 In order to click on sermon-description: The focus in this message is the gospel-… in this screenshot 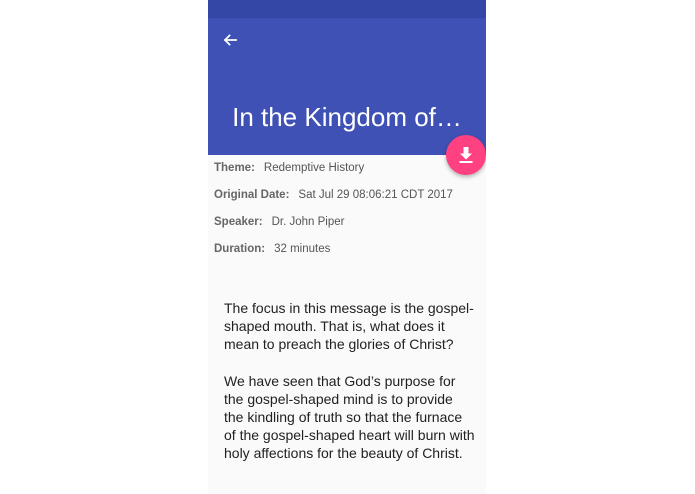, I will do `click(350, 390)`.